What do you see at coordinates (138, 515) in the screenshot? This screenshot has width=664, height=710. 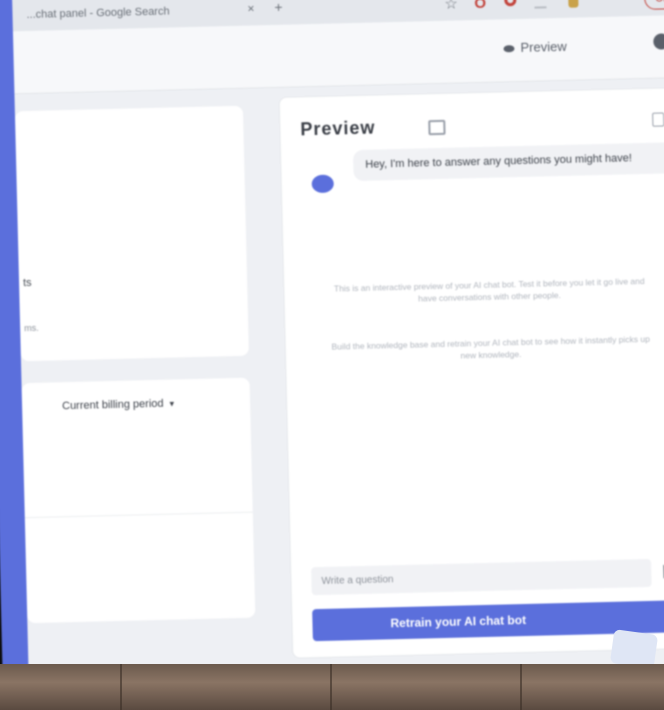 I see `card-divider` at bounding box center [138, 515].